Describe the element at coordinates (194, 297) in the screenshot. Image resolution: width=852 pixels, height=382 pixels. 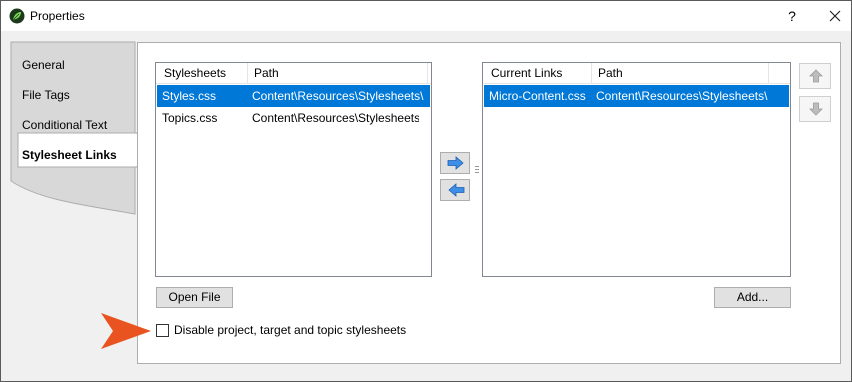
I see `open-file-button: Open File` at that location.